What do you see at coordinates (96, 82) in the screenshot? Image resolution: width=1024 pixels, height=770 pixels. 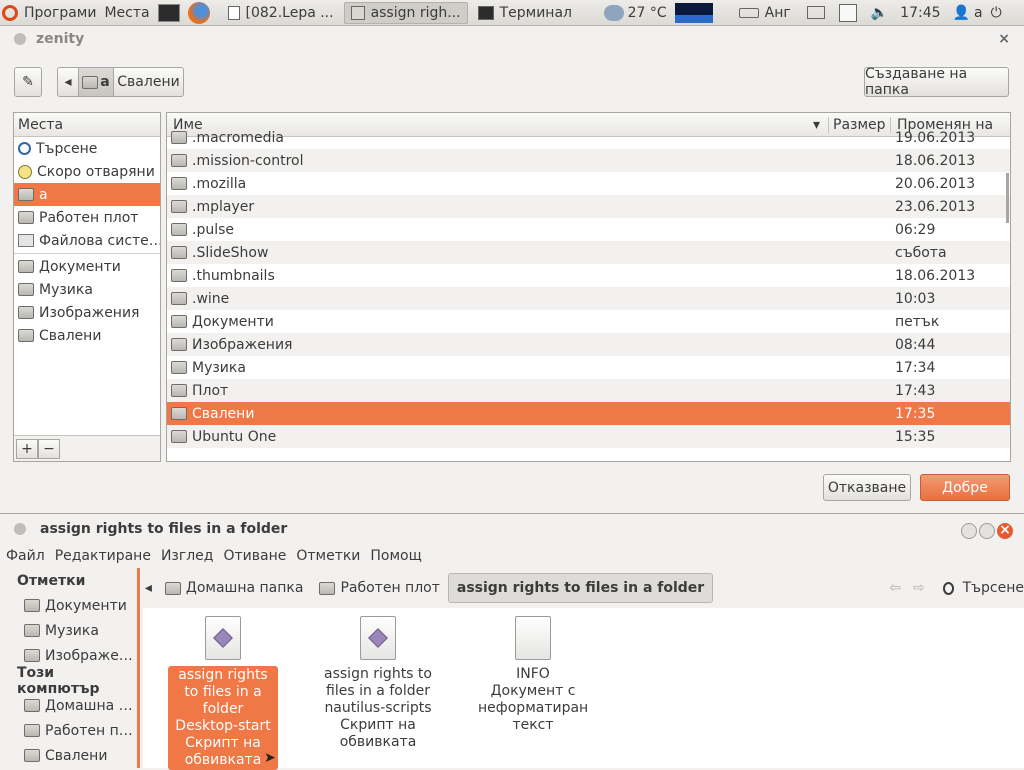 I see `path-button-home: a` at bounding box center [96, 82].